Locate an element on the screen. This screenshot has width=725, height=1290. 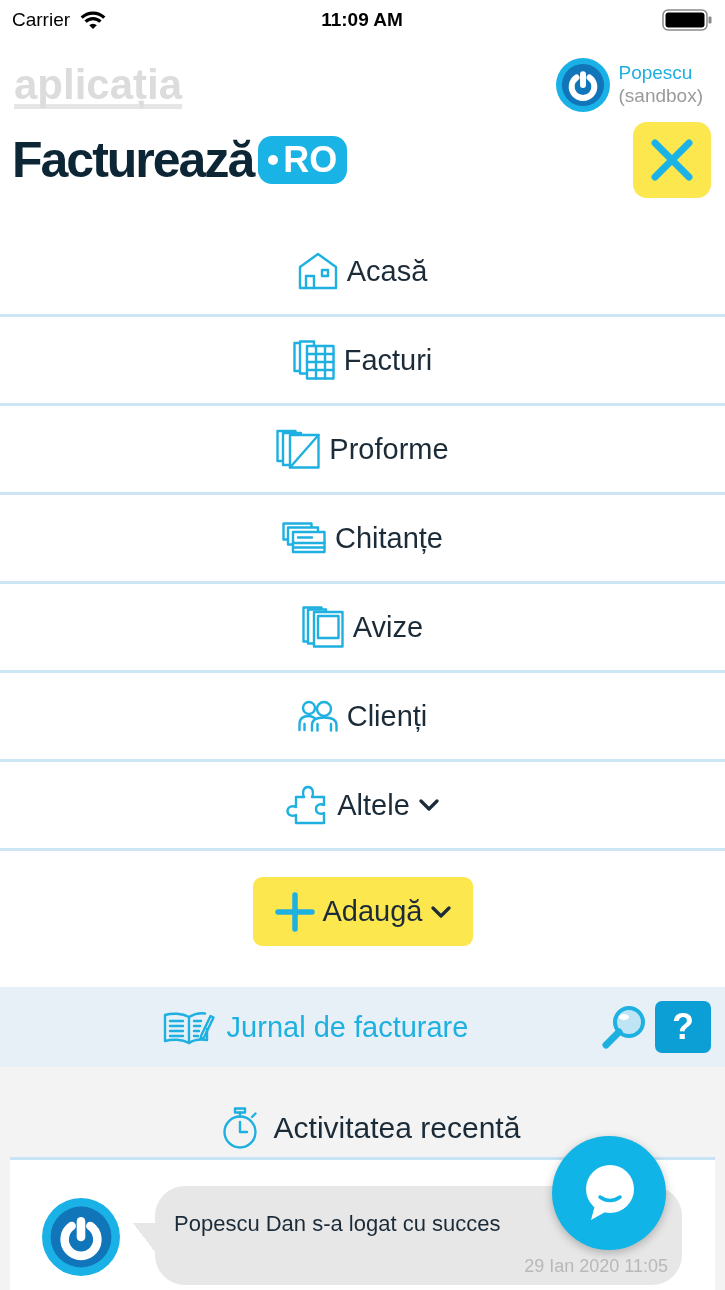
close-button is located at coordinates (672, 160).